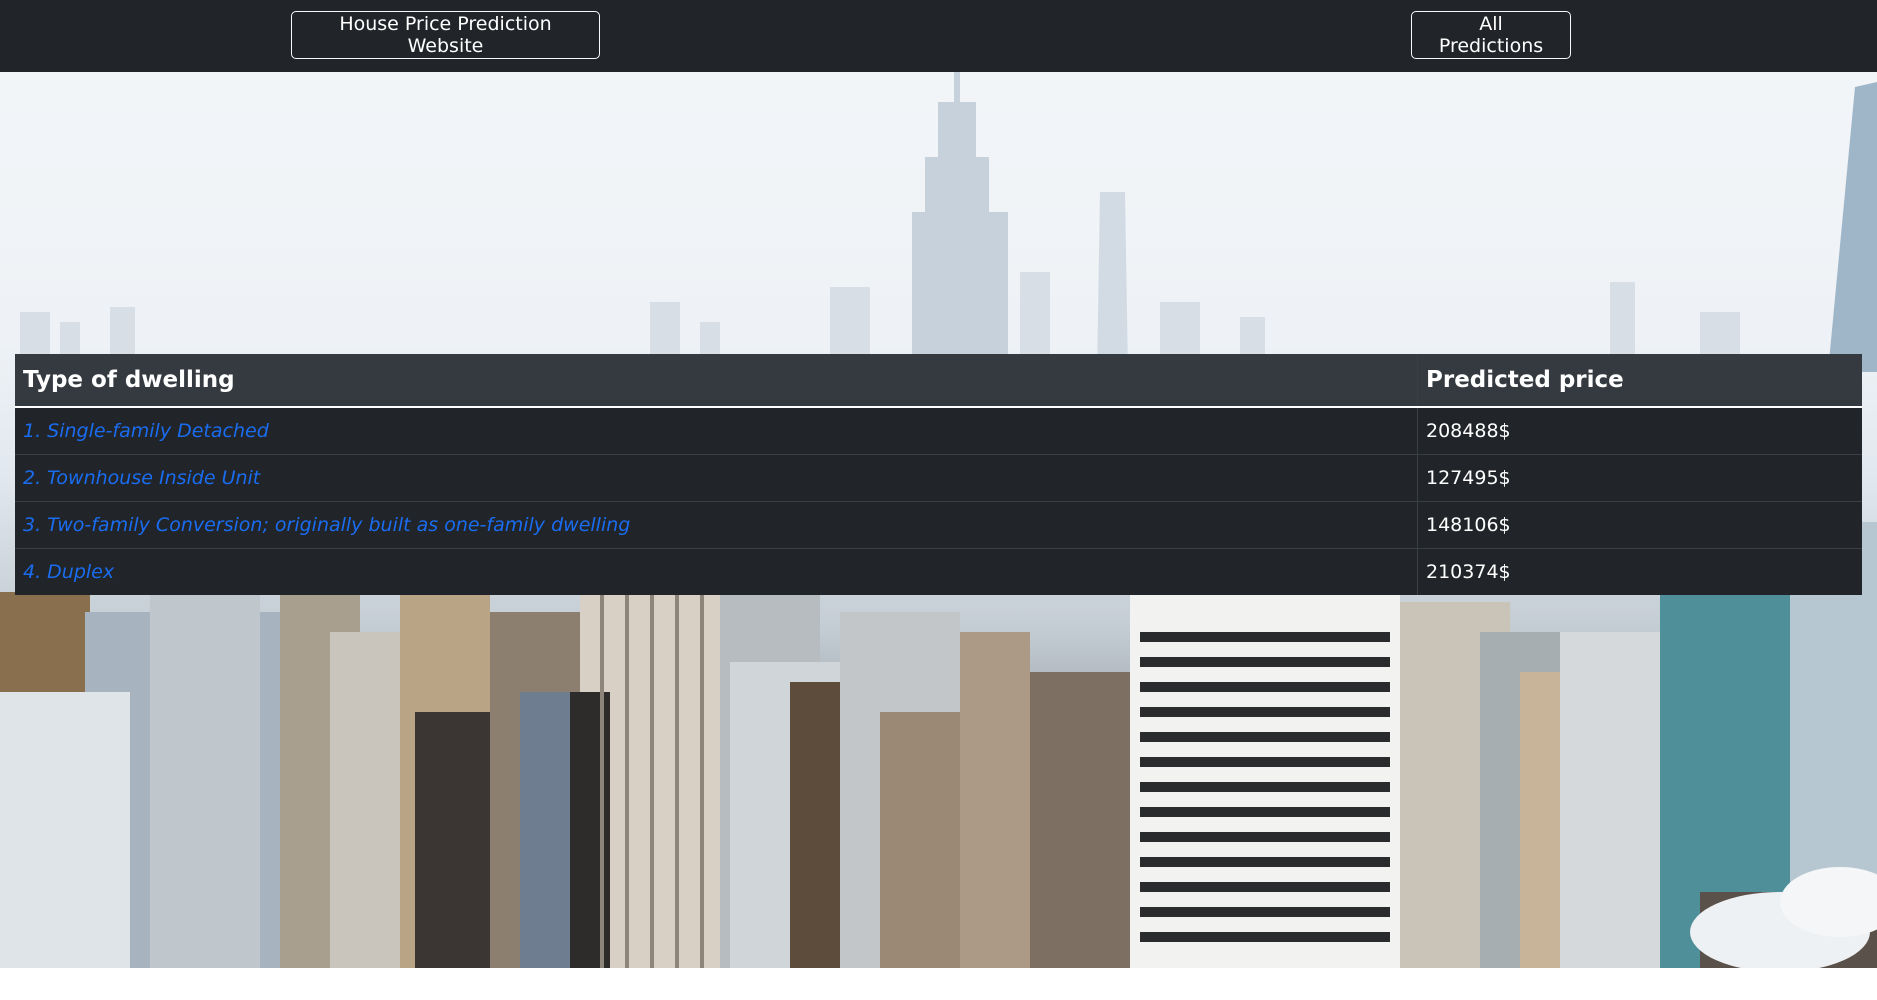  I want to click on table-row: 2. Townhouse Inside Unit 127495$, so click(938, 478).